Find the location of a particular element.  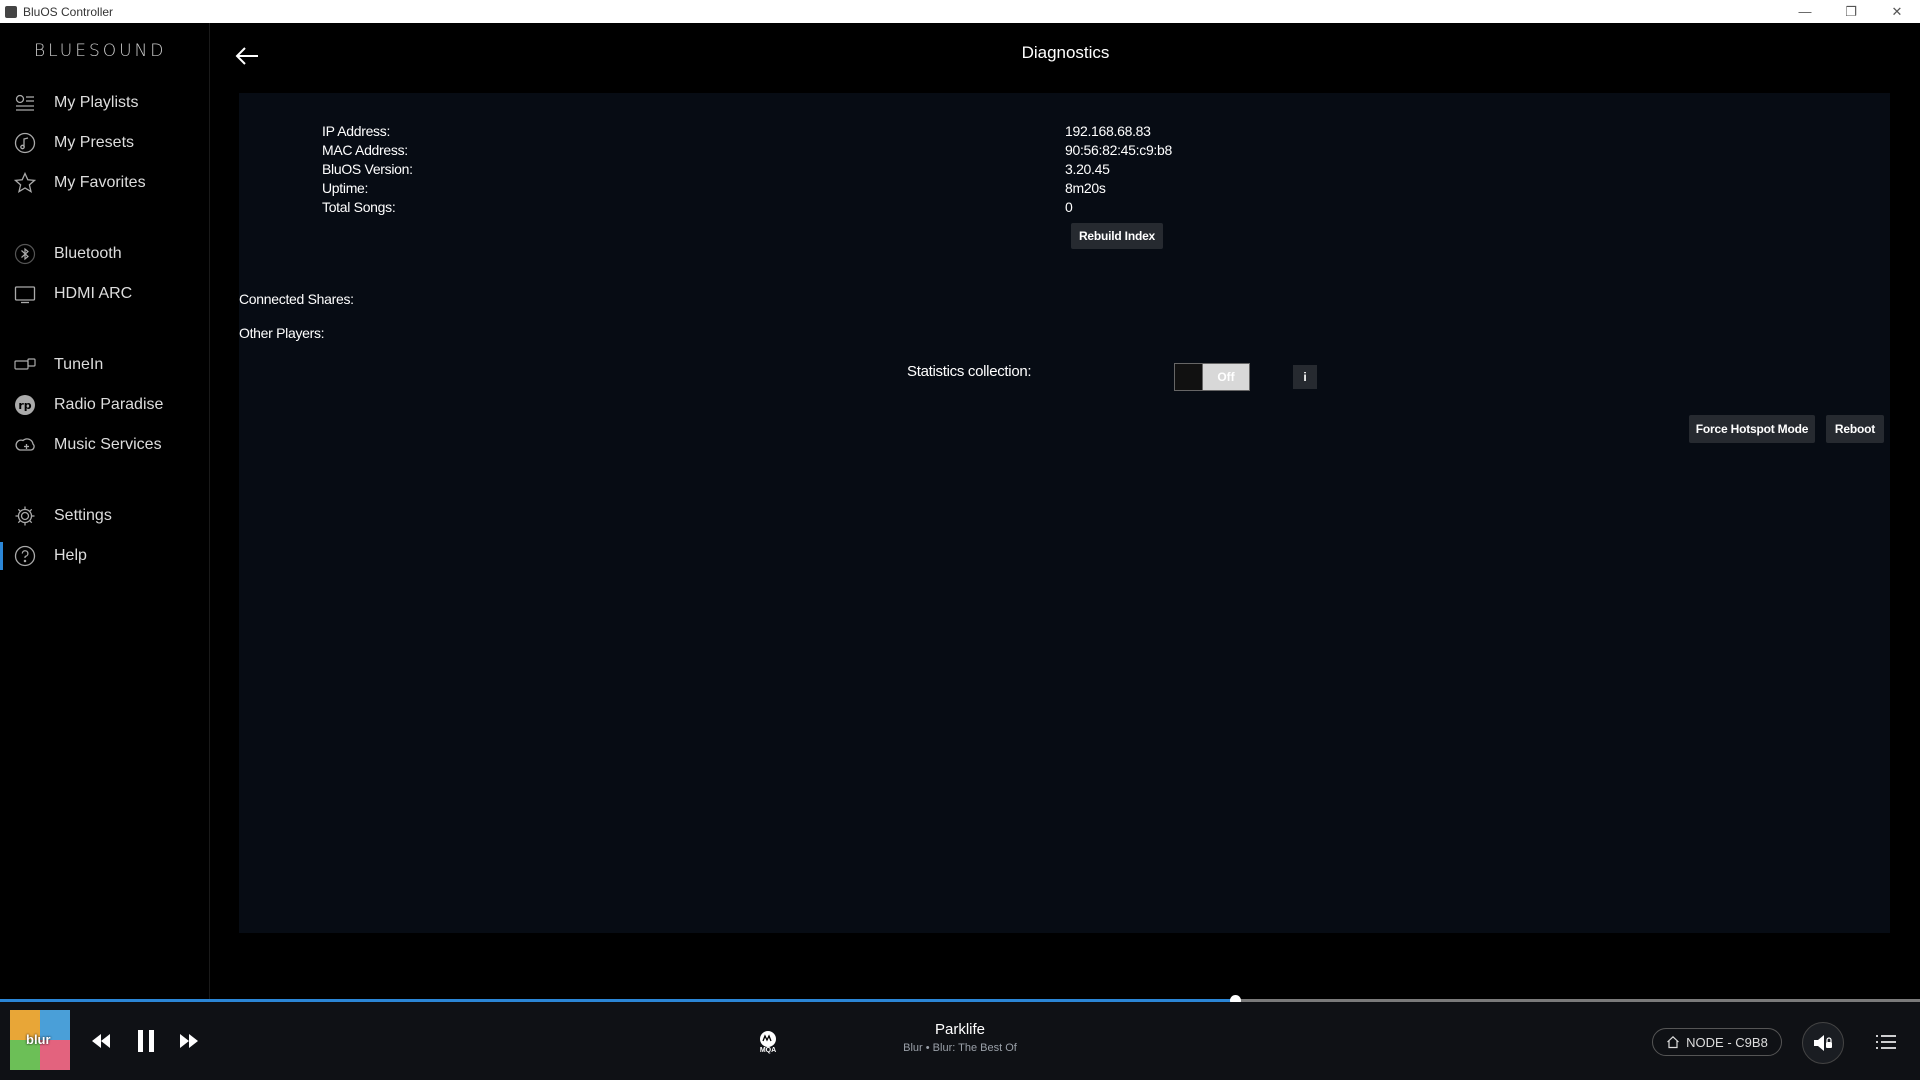

sidebar-item-radio-paradise: rp Radio Paradise is located at coordinates (105, 405).